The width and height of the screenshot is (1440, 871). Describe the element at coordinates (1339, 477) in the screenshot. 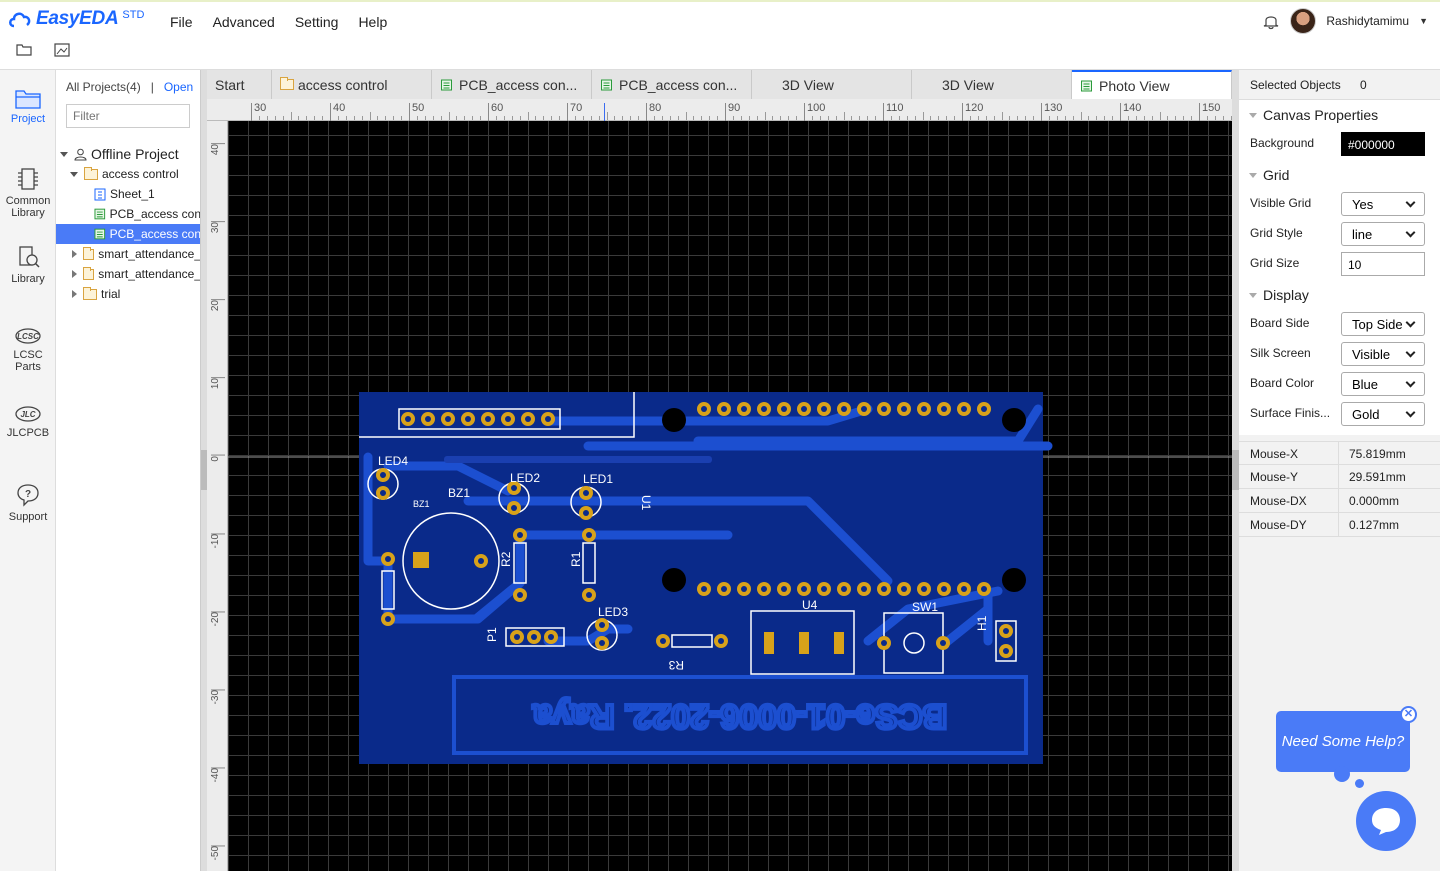

I see `mouse-y-row: Mouse-Y 29.591mm` at that location.